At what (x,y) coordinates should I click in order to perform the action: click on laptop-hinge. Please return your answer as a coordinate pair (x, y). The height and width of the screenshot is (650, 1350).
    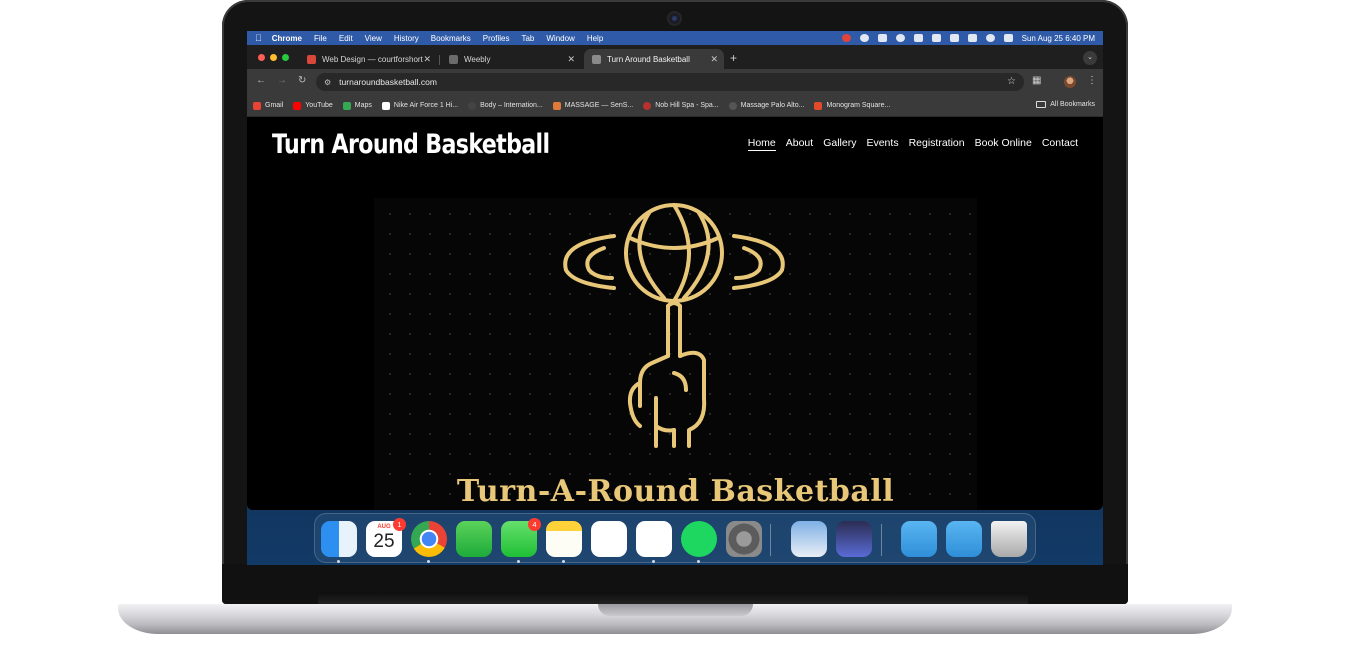
    Looking at the image, I should click on (673, 598).